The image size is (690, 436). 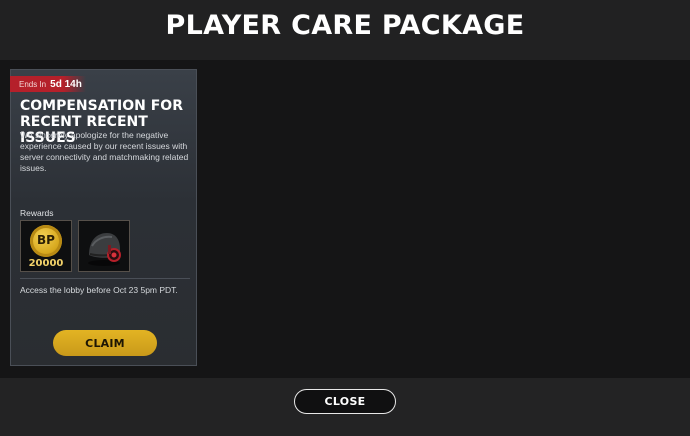 What do you see at coordinates (37, 213) in the screenshot?
I see `rewards-label: Rewards` at bounding box center [37, 213].